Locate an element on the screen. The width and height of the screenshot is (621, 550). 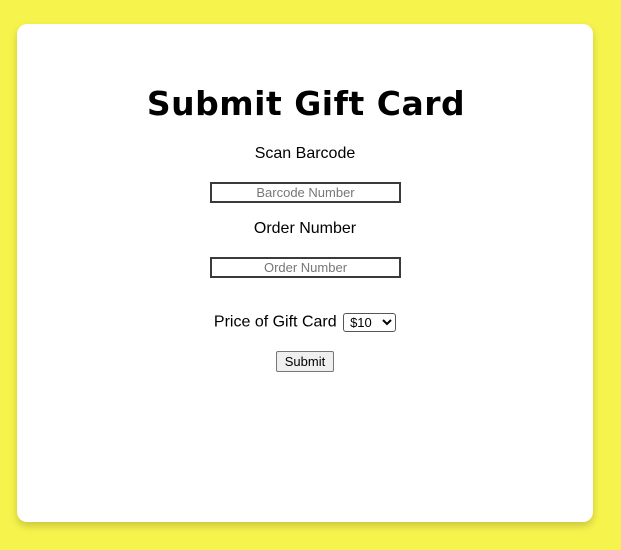
order-number-label: Order Number is located at coordinates (305, 228).